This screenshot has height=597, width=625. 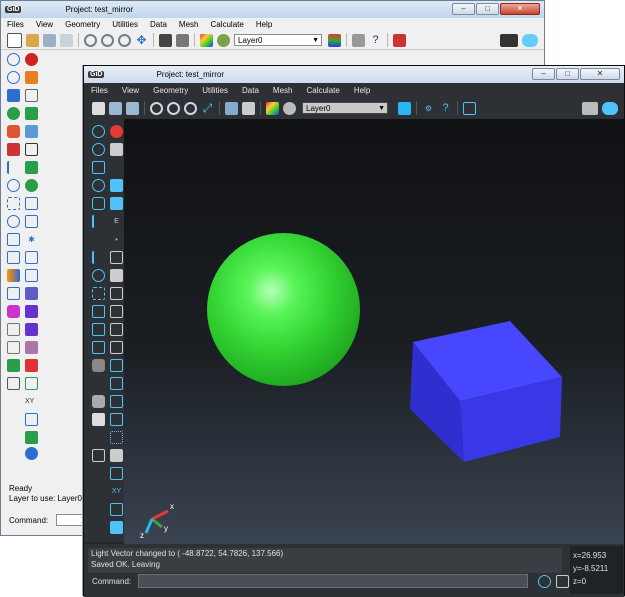 What do you see at coordinates (520, 9) in the screenshot?
I see `close-button: ✕` at bounding box center [520, 9].